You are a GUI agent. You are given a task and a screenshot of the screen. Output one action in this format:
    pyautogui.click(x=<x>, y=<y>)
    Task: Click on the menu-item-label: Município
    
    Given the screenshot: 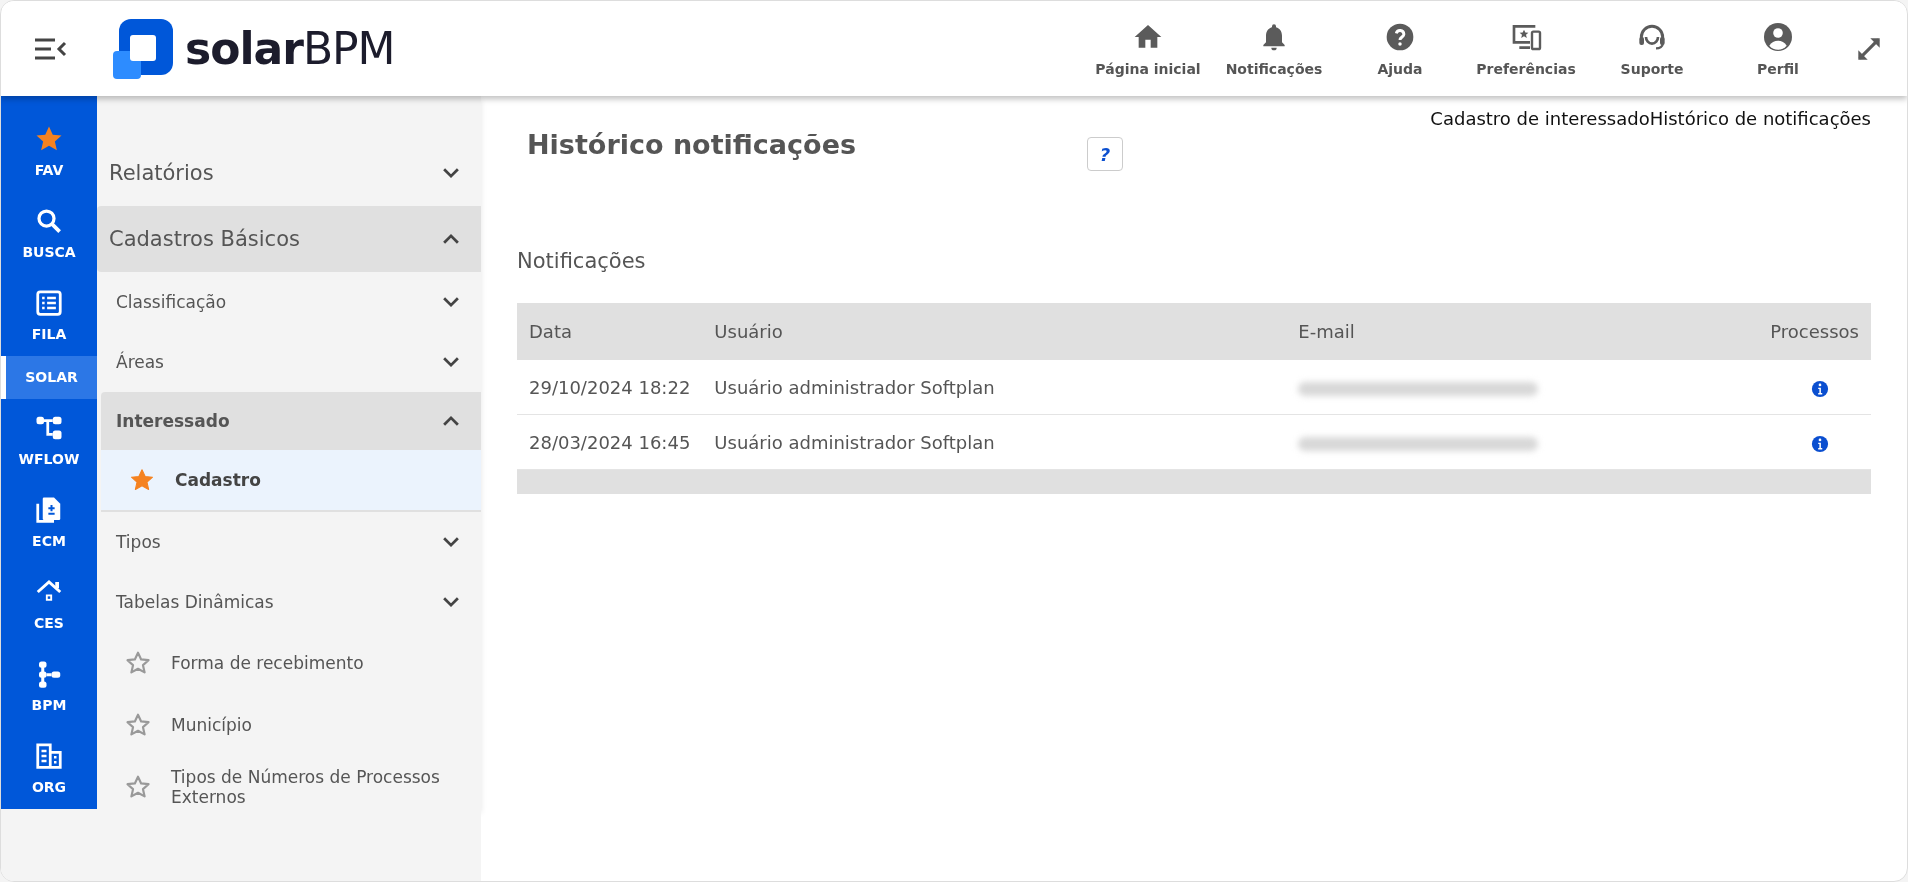 What is the action you would take?
    pyautogui.click(x=211, y=725)
    